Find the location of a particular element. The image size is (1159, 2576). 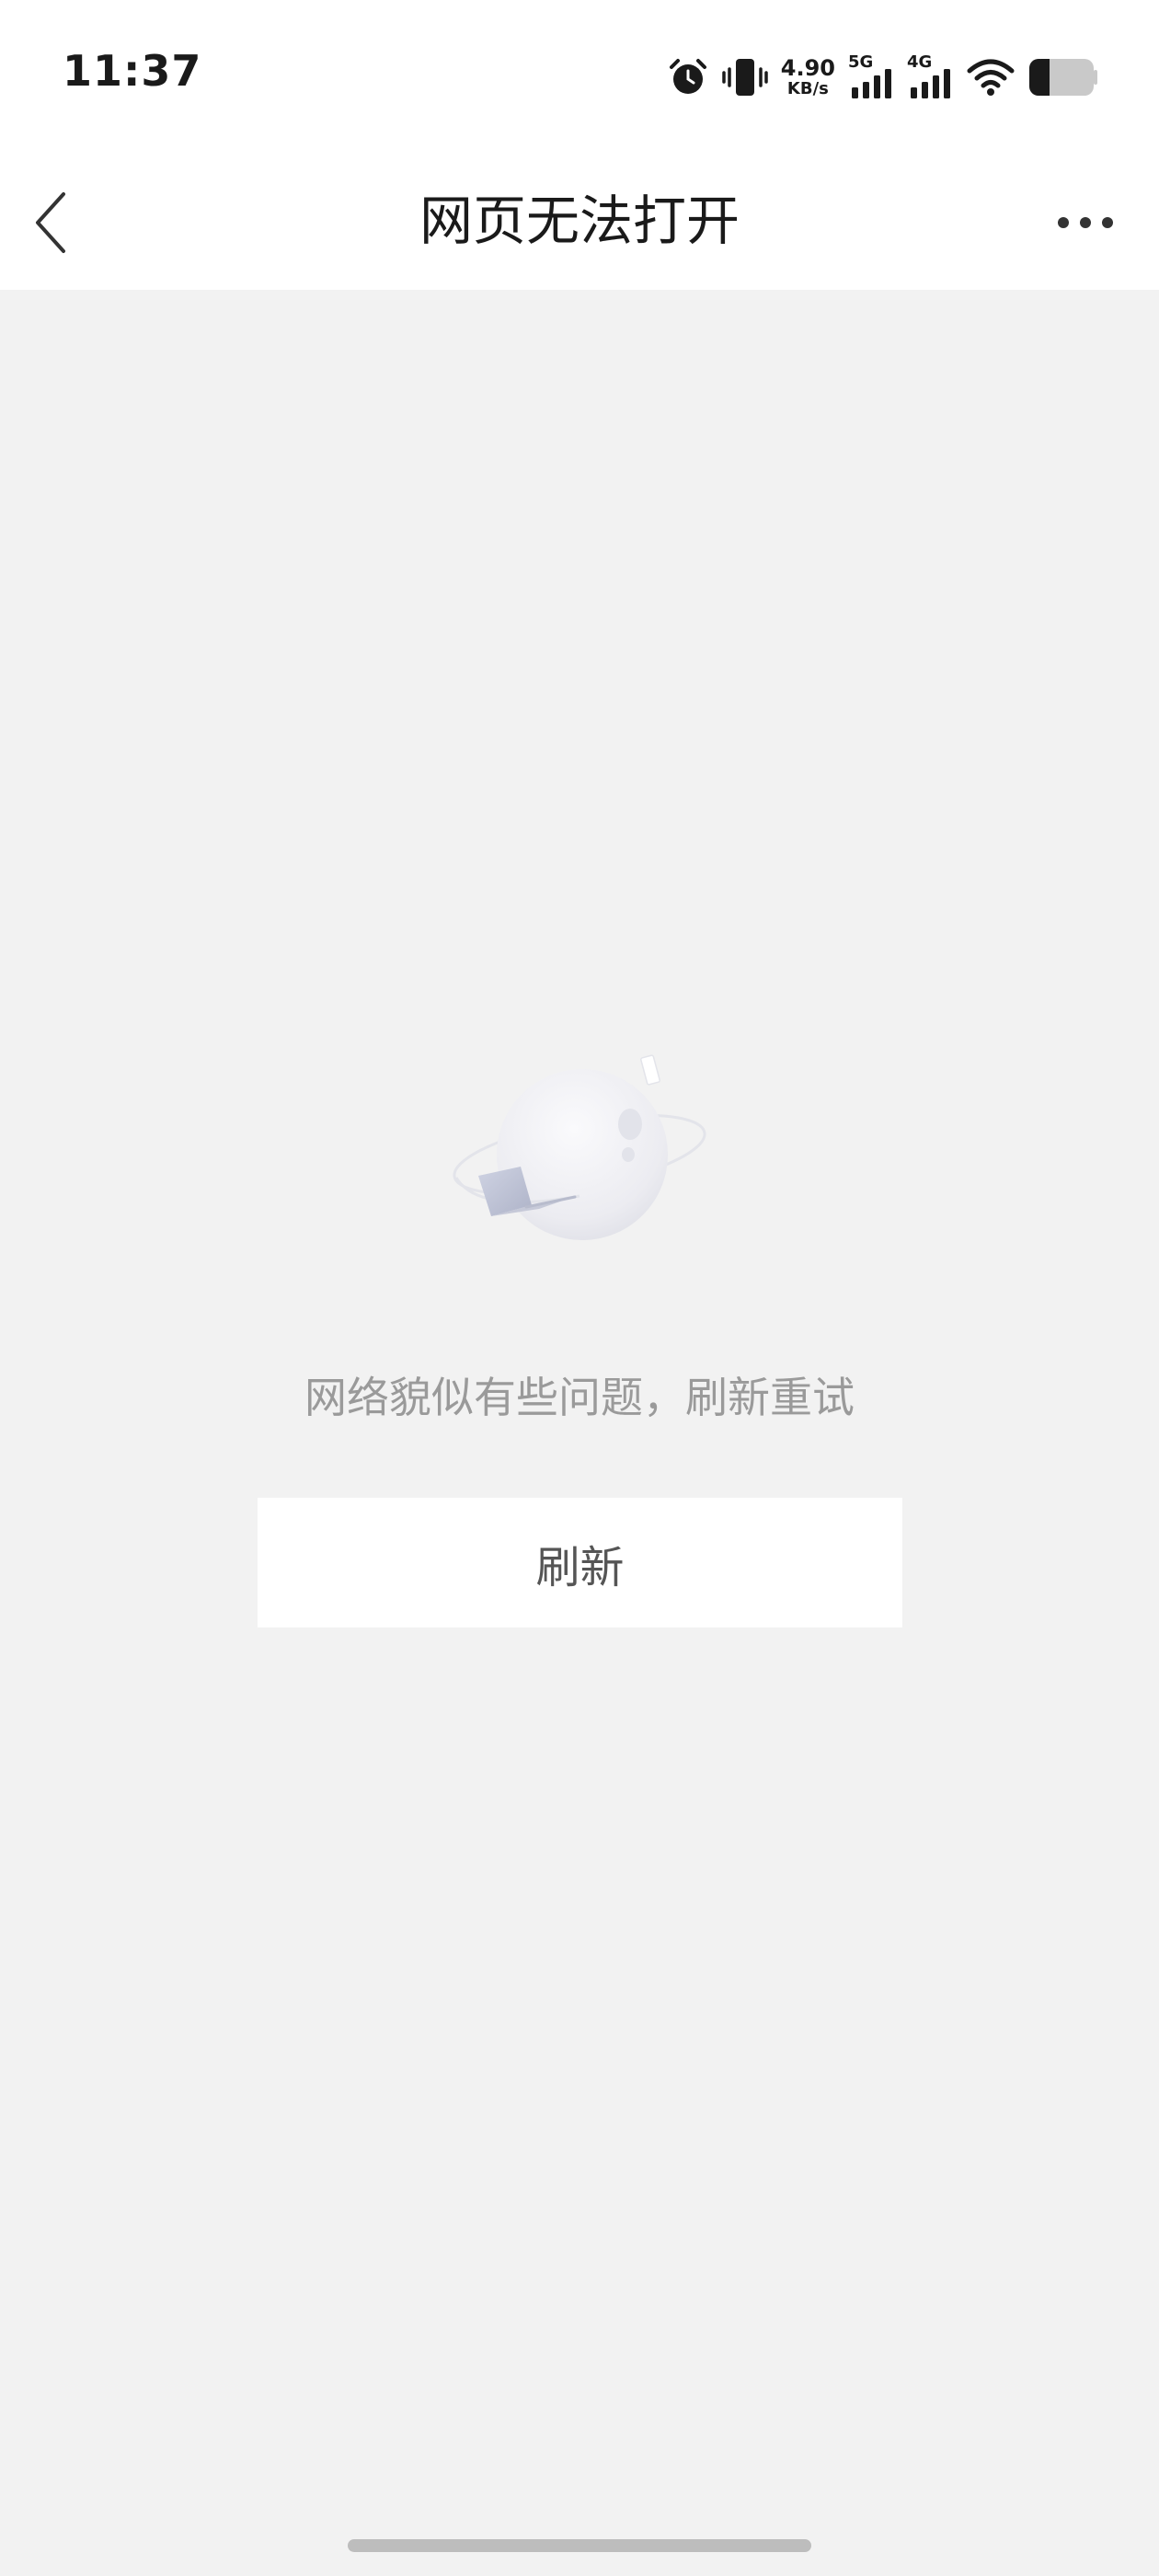

page-title: 网页无法打开 is located at coordinates (579, 221).